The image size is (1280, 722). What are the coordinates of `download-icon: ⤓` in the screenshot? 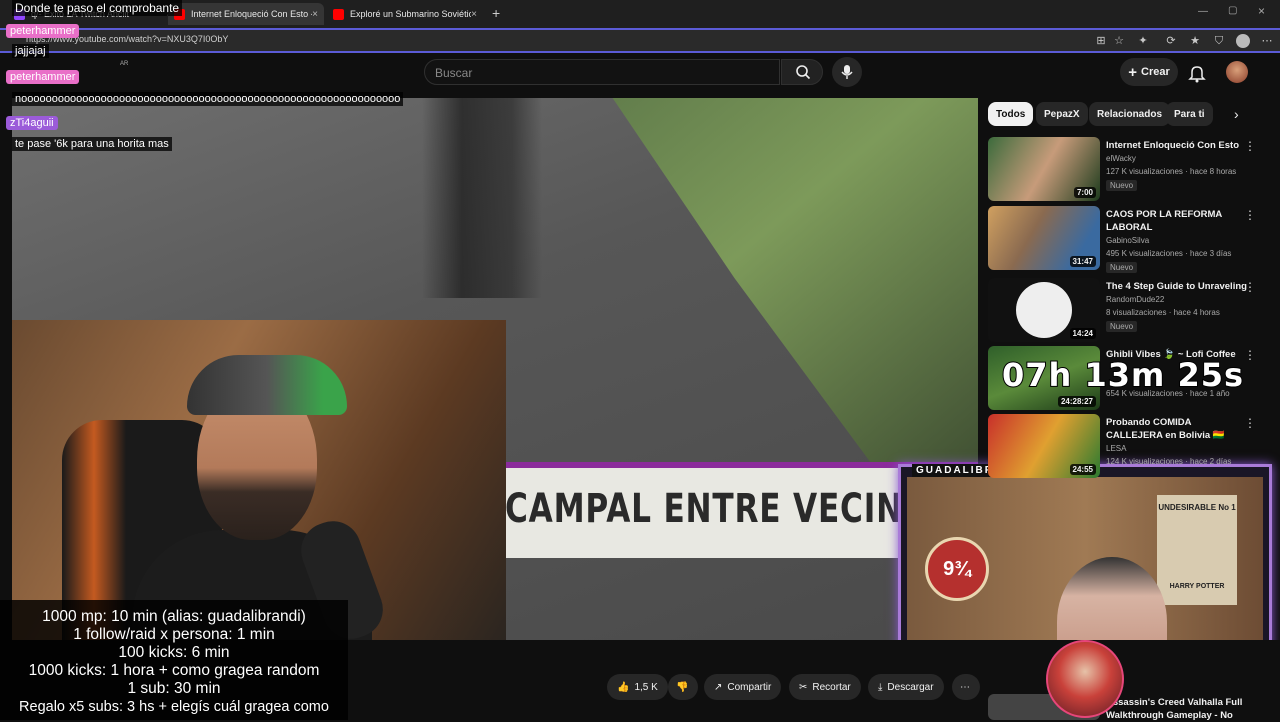 It's located at (880, 687).